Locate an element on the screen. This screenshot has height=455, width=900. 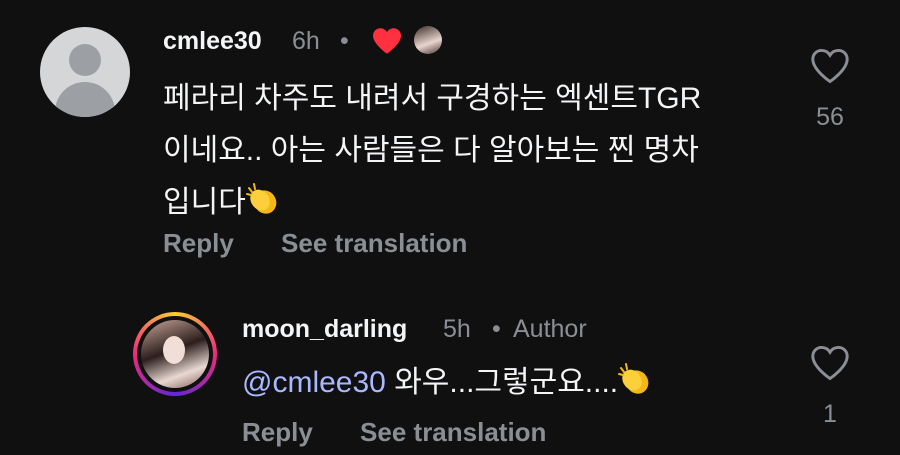
comment-actions: Reply See translation is located at coordinates (315, 243).